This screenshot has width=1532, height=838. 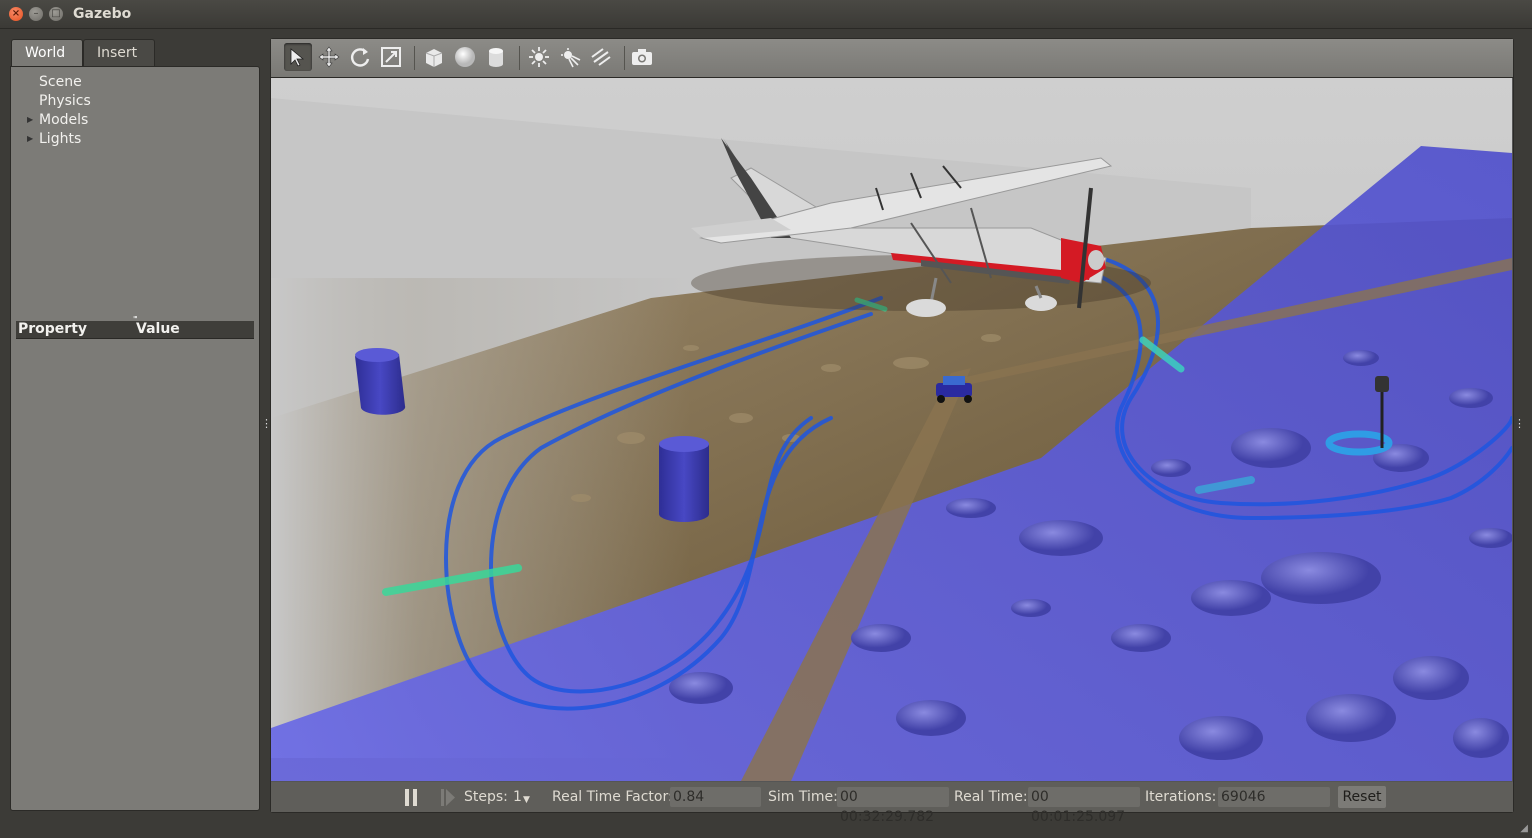 I want to click on sphere-shape-icon, so click(x=465, y=57).